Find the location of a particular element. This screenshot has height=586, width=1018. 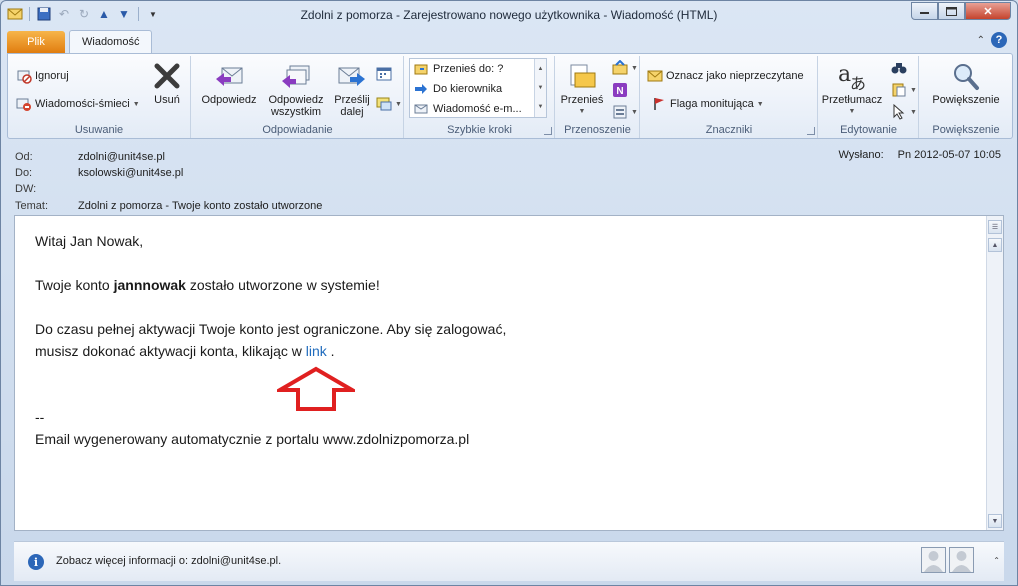

reply-all-icon is located at coordinates (296, 76).